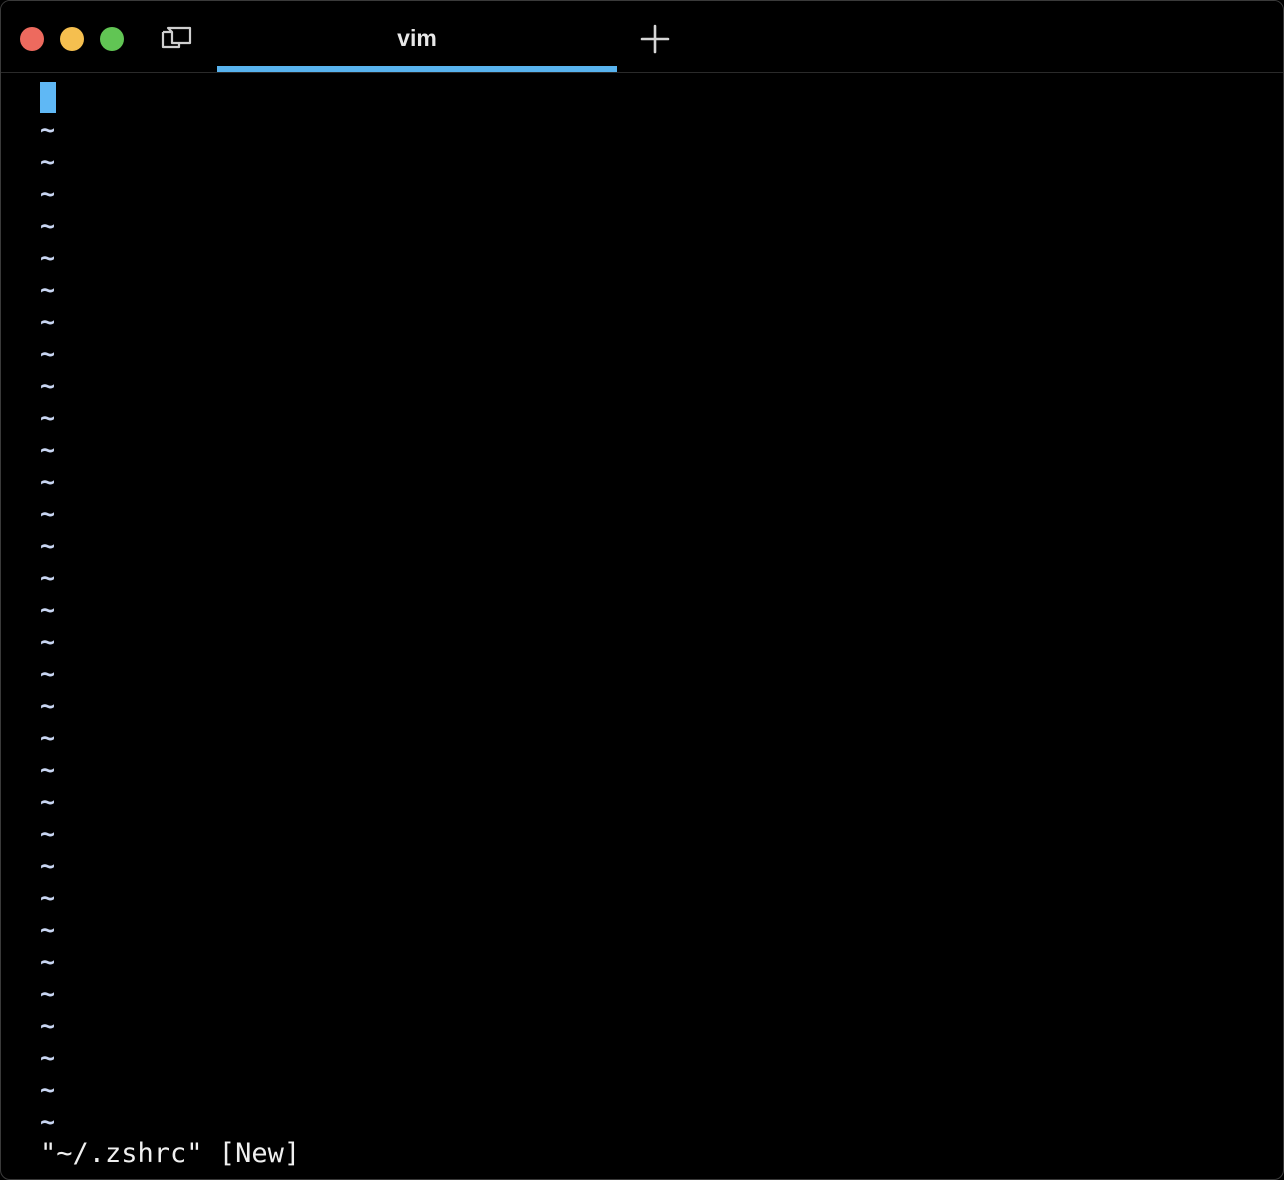 Image resolution: width=1284 pixels, height=1180 pixels. I want to click on title-bar: vim, so click(642, 37).